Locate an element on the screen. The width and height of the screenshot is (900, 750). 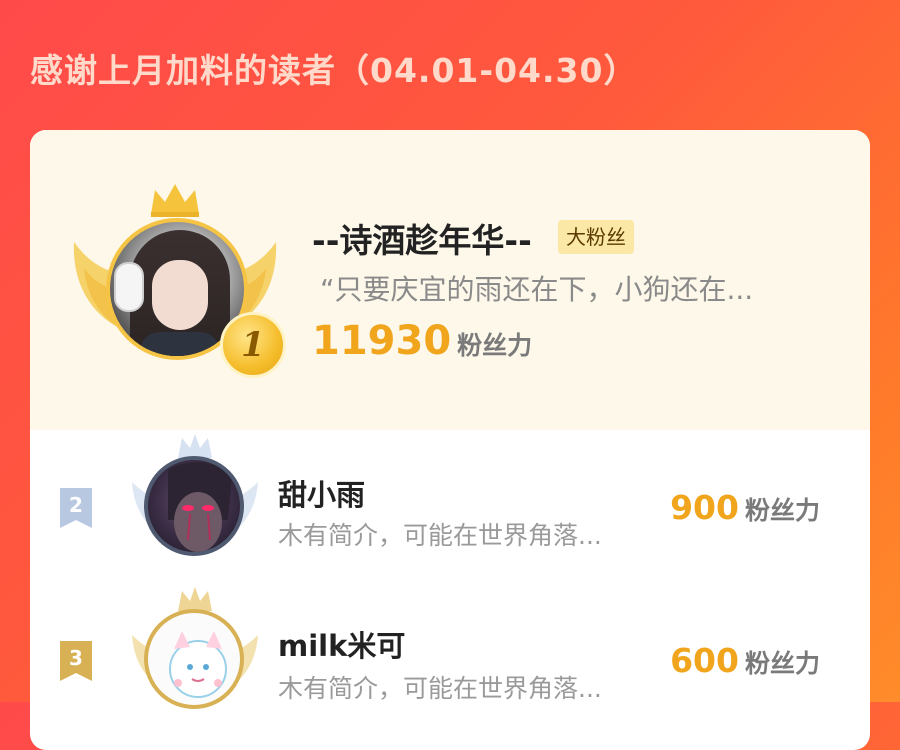
reader-name: 甜小雨 is located at coordinates (321, 493).